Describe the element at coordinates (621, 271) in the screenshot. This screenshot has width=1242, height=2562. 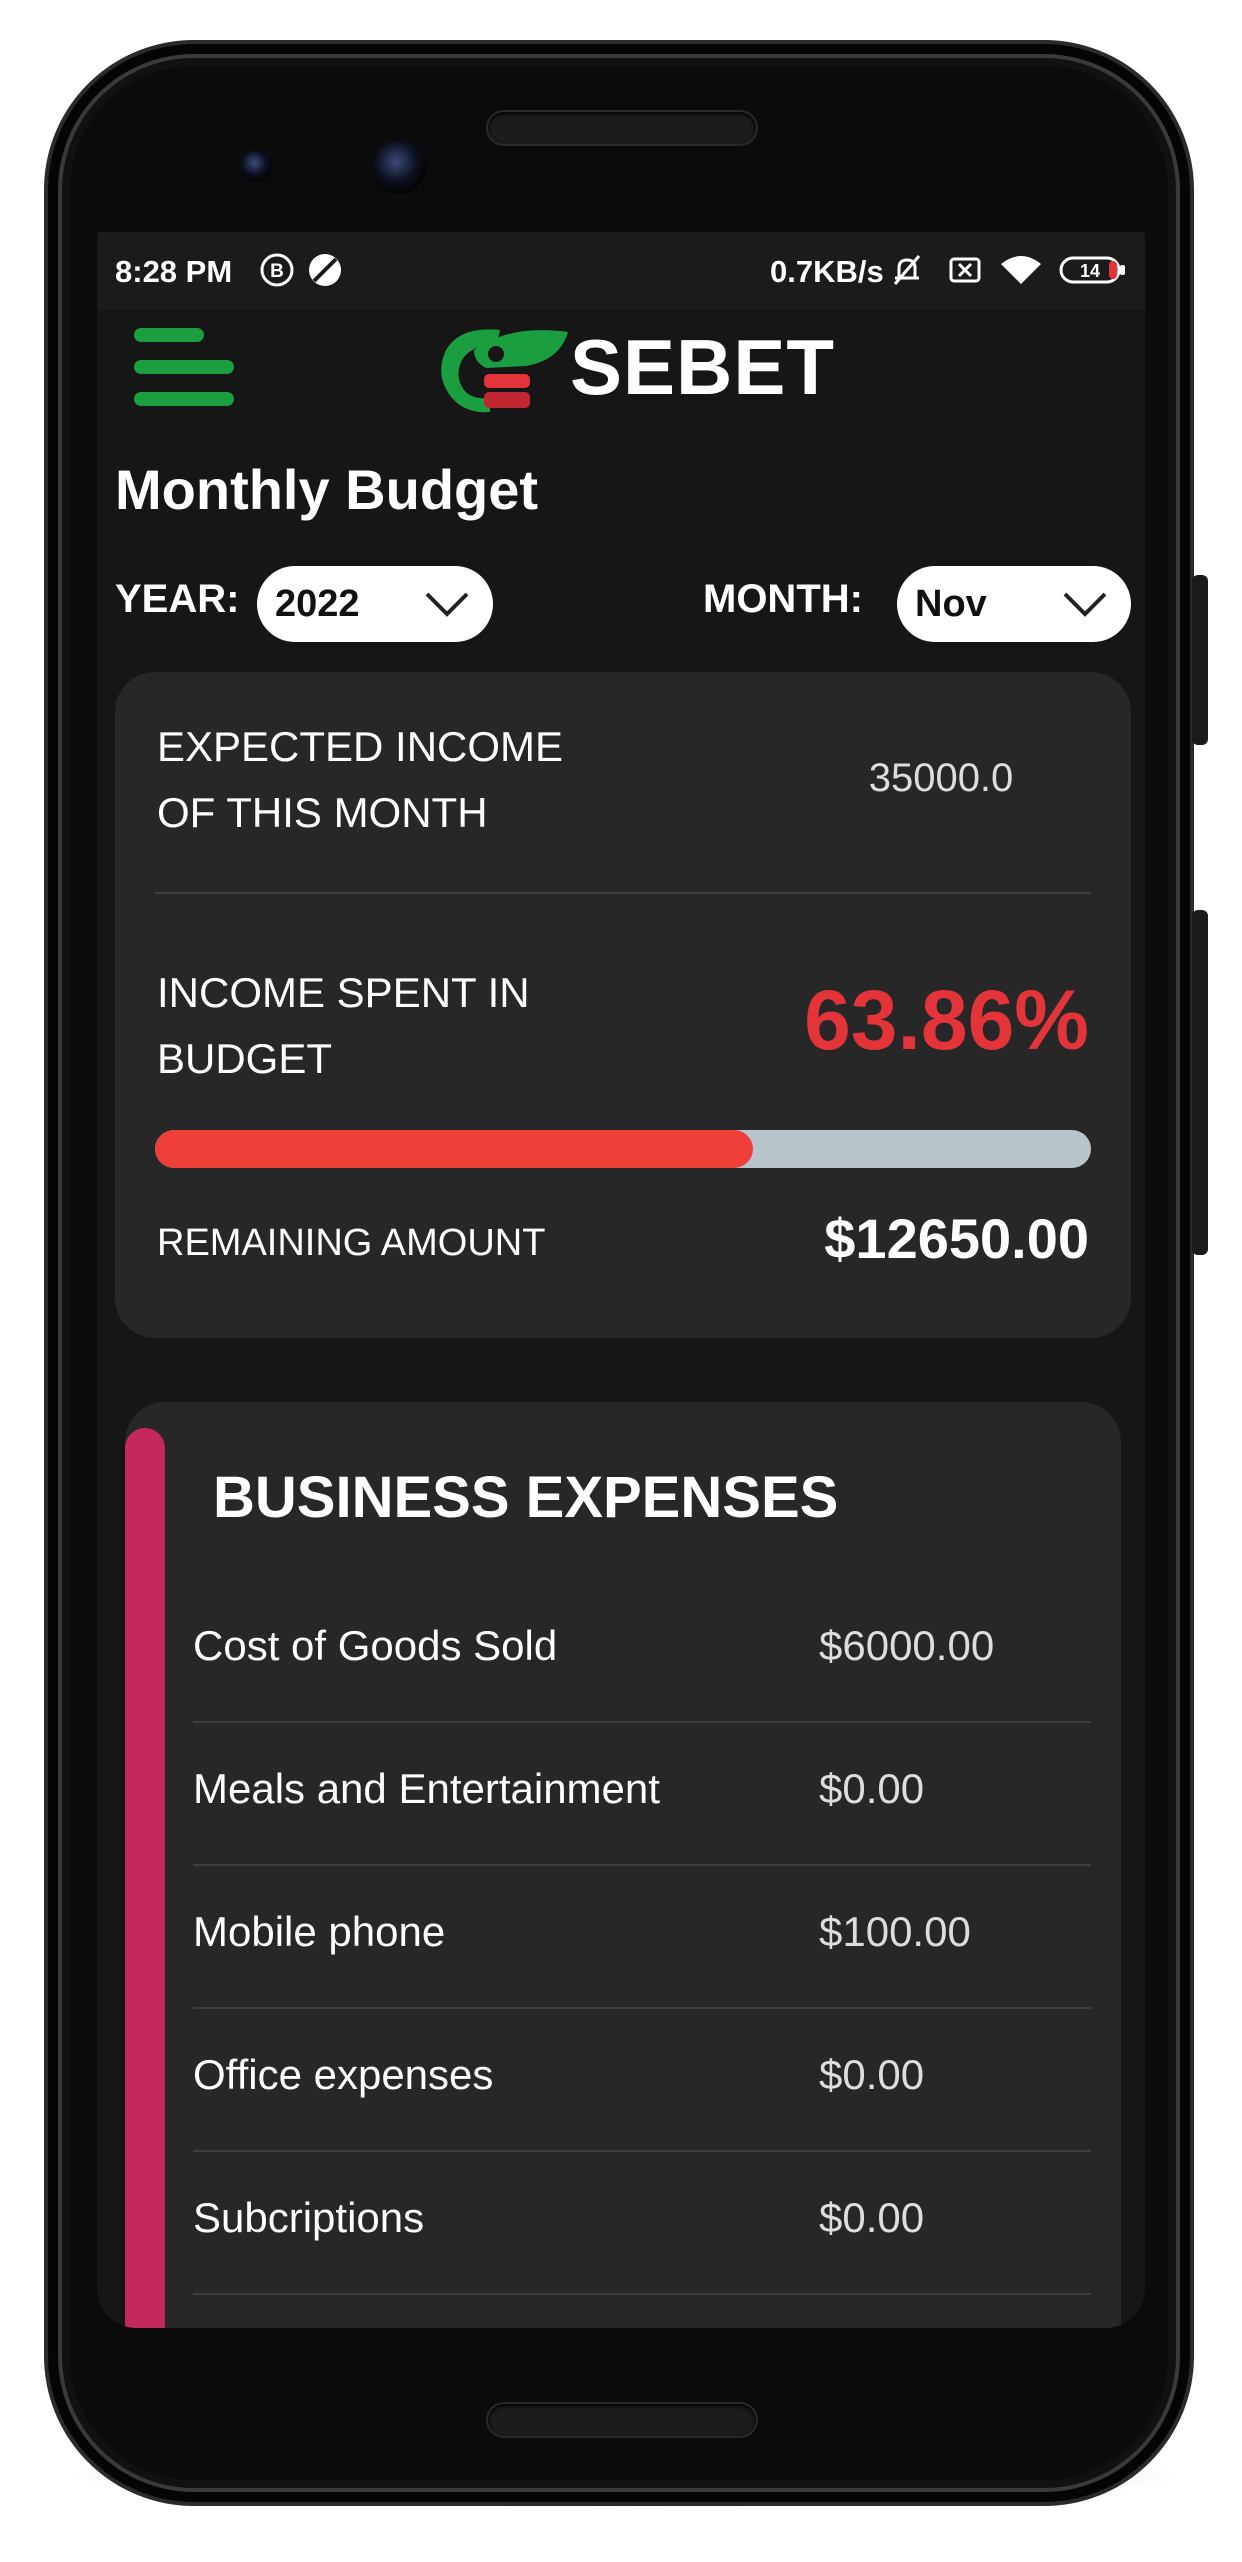
I see `status-bar: 8:28 PM B 0.7KB/s 14` at that location.